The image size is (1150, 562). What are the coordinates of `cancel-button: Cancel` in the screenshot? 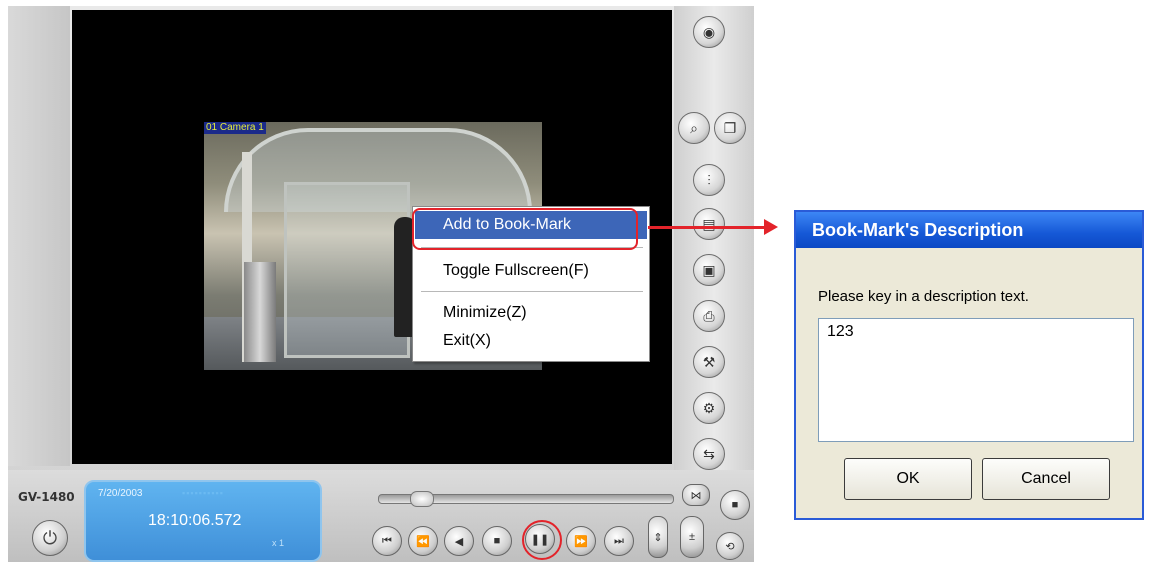 It's located at (1046, 479).